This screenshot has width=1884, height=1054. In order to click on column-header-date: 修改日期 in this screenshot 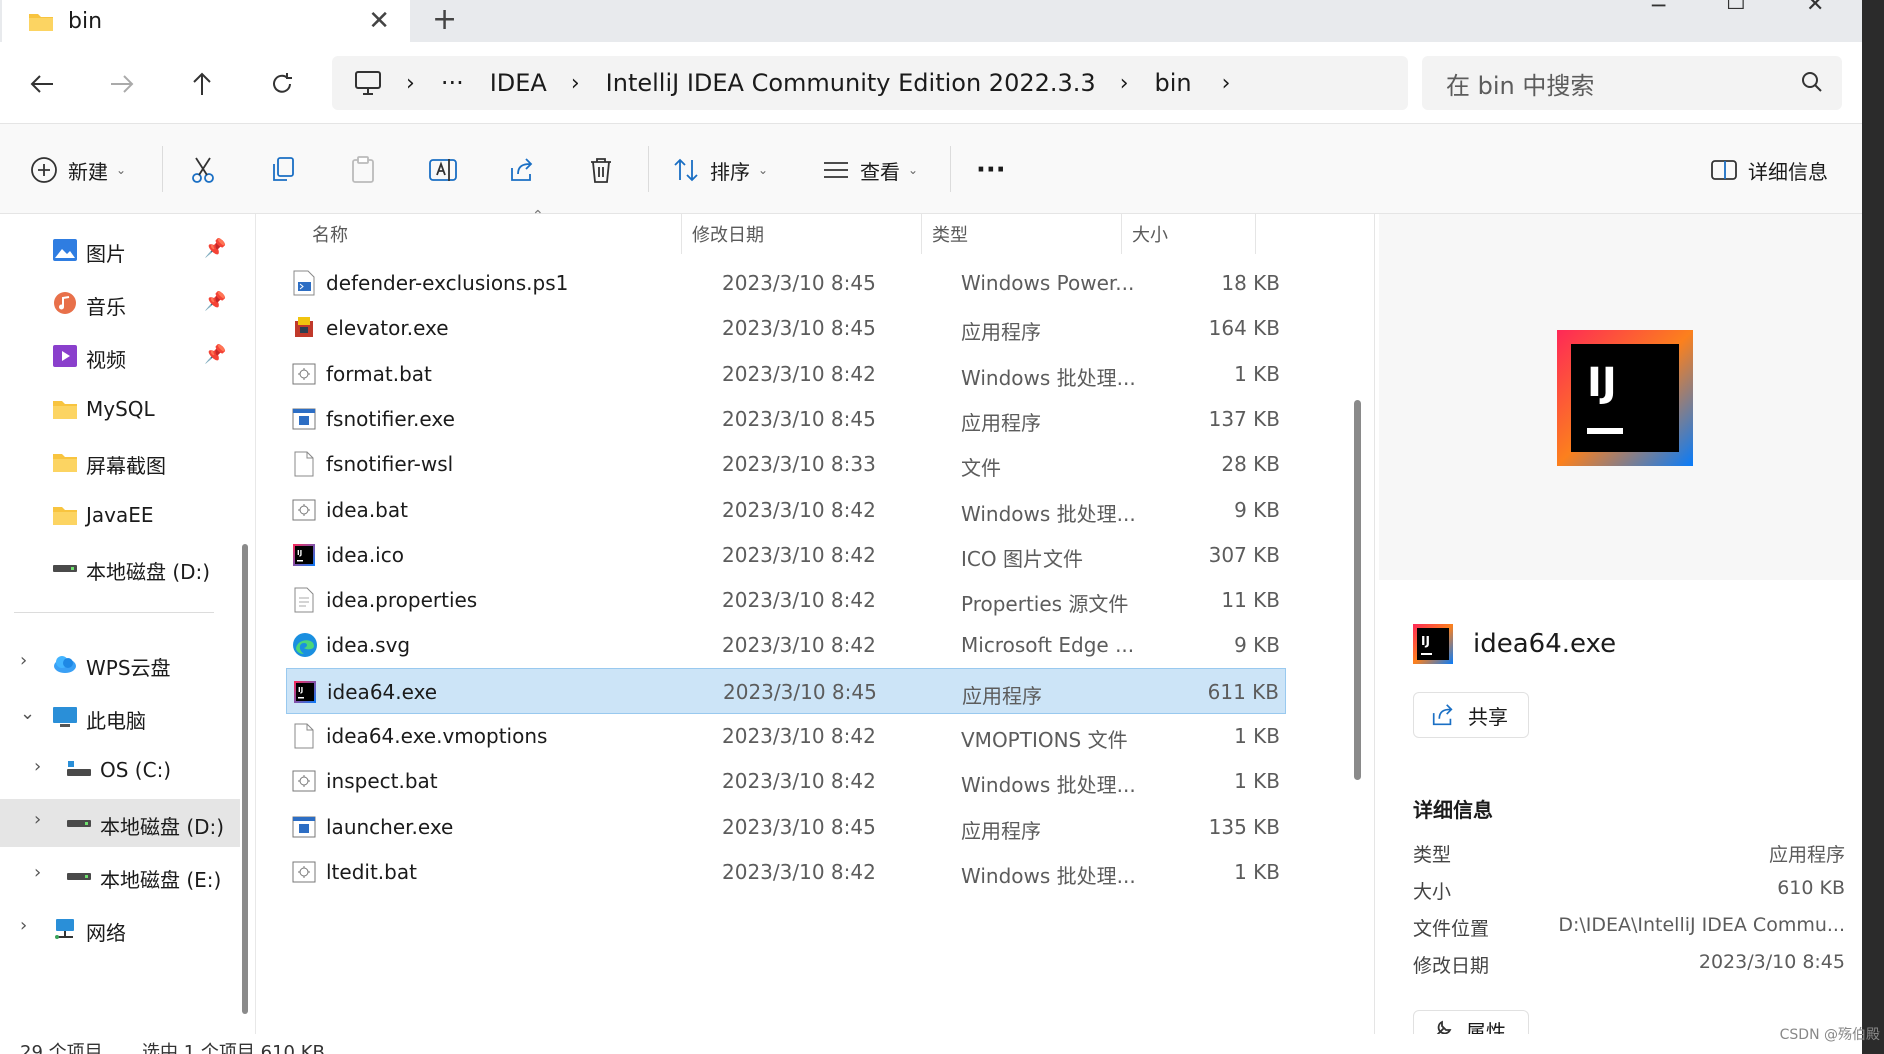, I will do `click(802, 234)`.